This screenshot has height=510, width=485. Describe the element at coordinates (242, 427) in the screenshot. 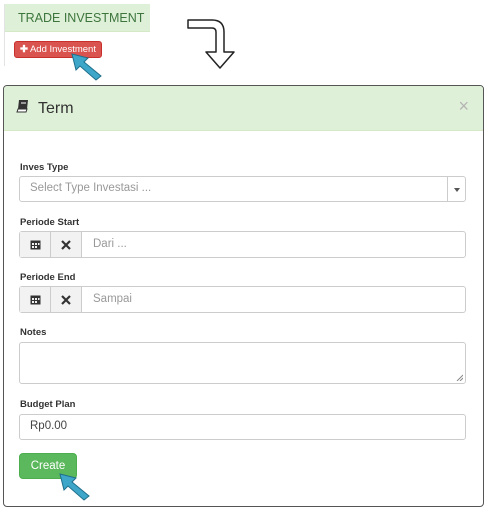

I see `budget-plan-input: Rp0.00` at that location.